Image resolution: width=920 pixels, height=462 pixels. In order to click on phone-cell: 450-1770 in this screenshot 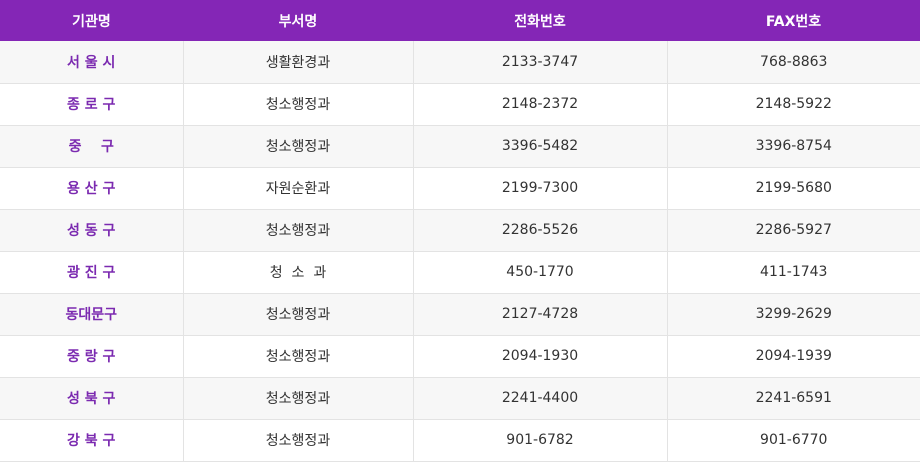, I will do `click(540, 272)`.